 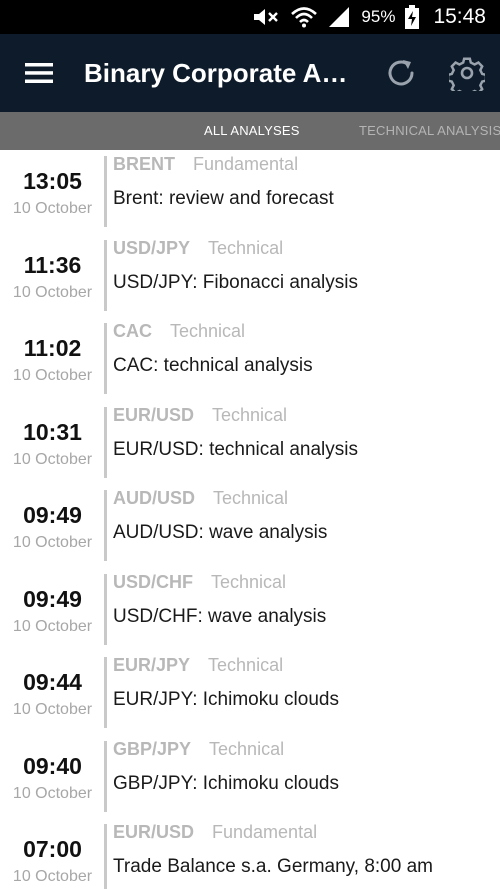 What do you see at coordinates (429, 131) in the screenshot?
I see `tab-technical-analysis: TECHNICAL ANALYSIS` at bounding box center [429, 131].